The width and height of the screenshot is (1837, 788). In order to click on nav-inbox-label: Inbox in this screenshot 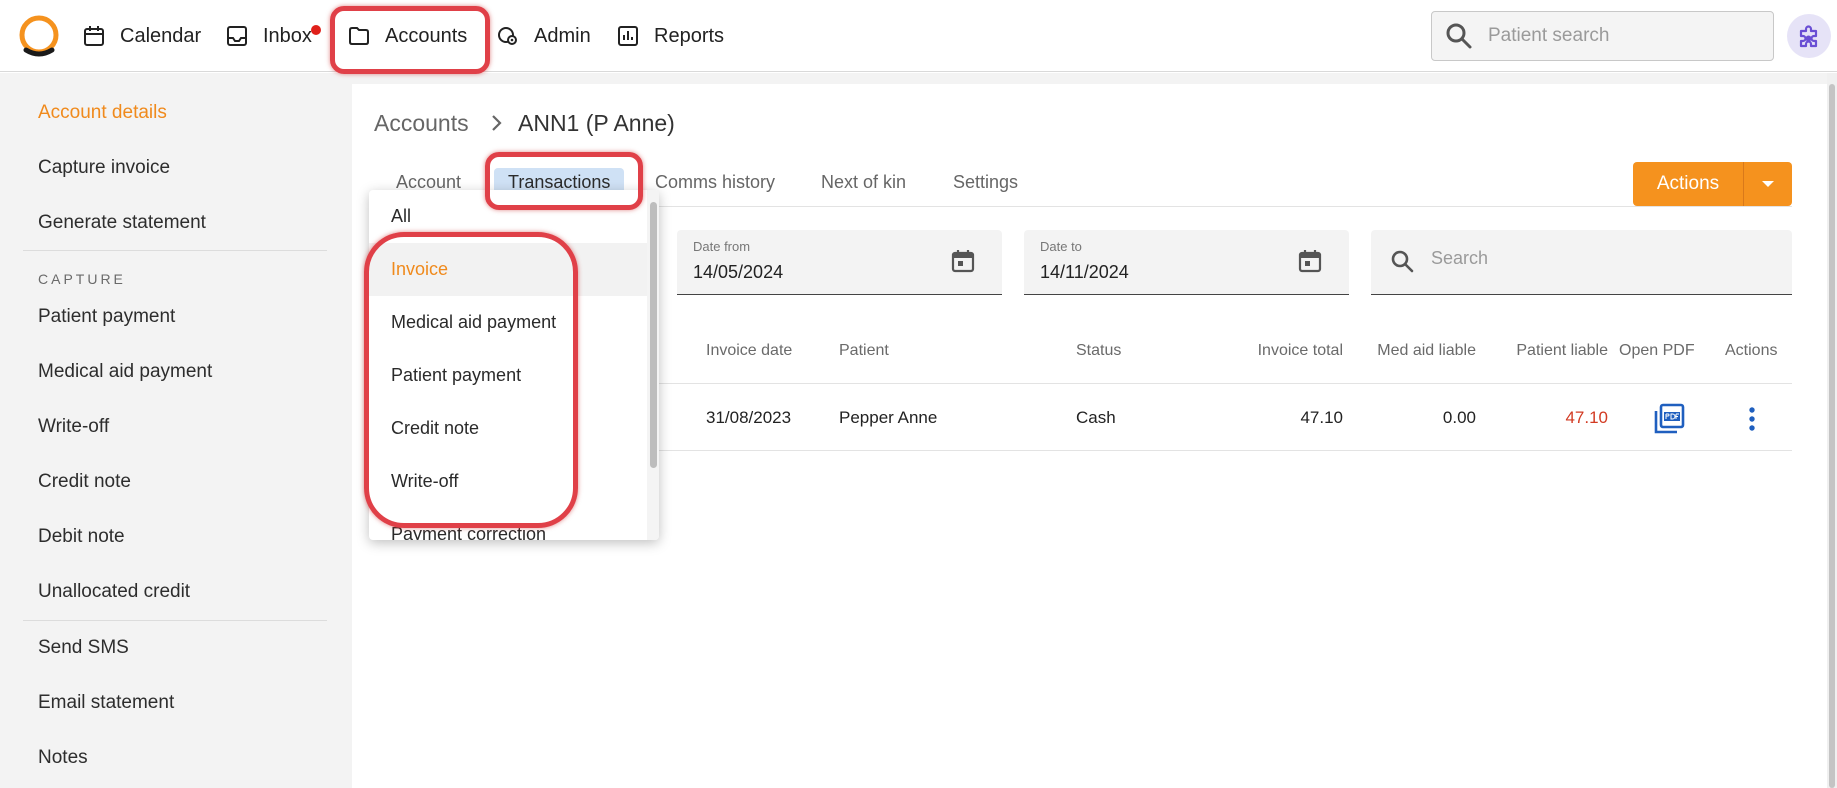, I will do `click(287, 35)`.